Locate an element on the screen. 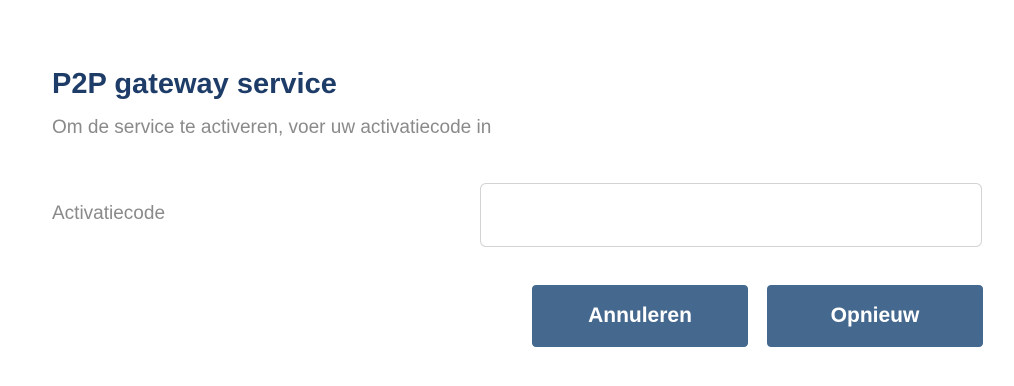  dialog-title: P2P gateway service is located at coordinates (194, 84).